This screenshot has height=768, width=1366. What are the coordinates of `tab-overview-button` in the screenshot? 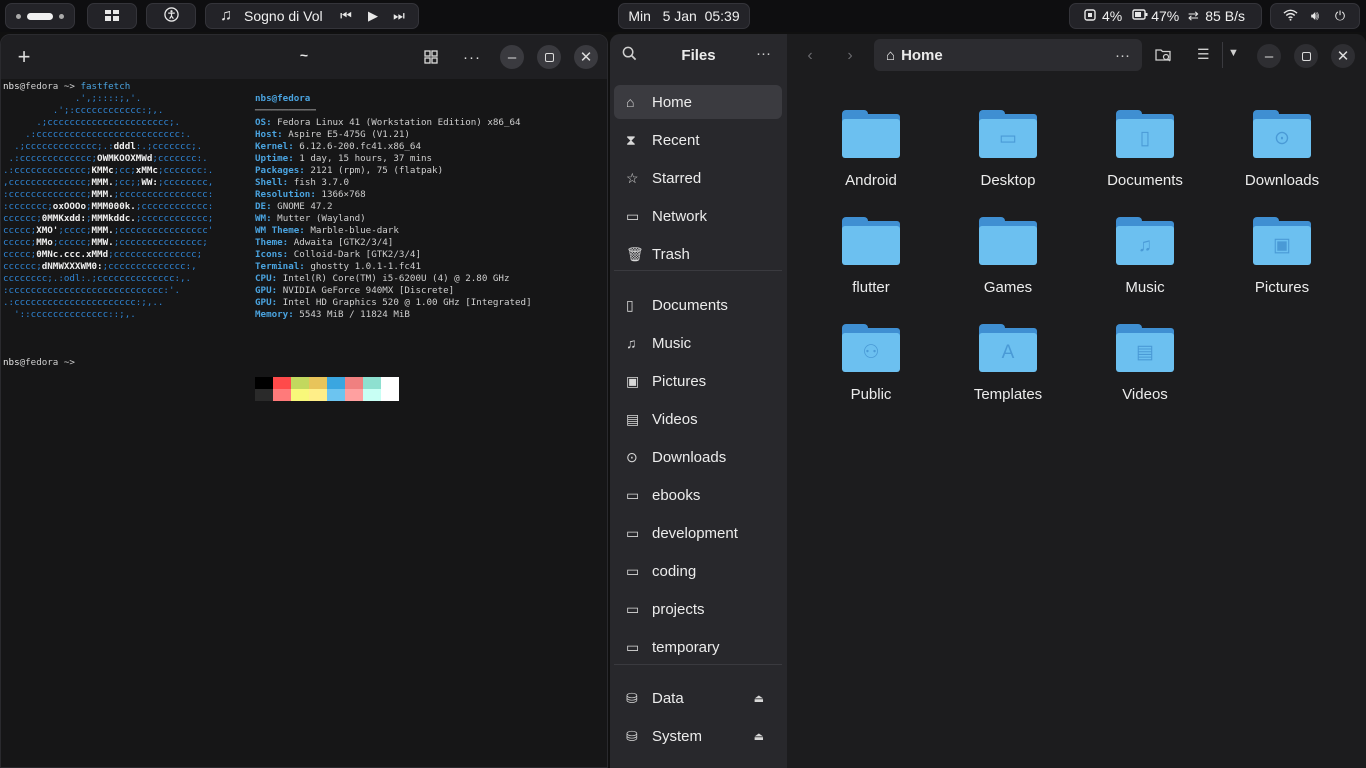 It's located at (431, 57).